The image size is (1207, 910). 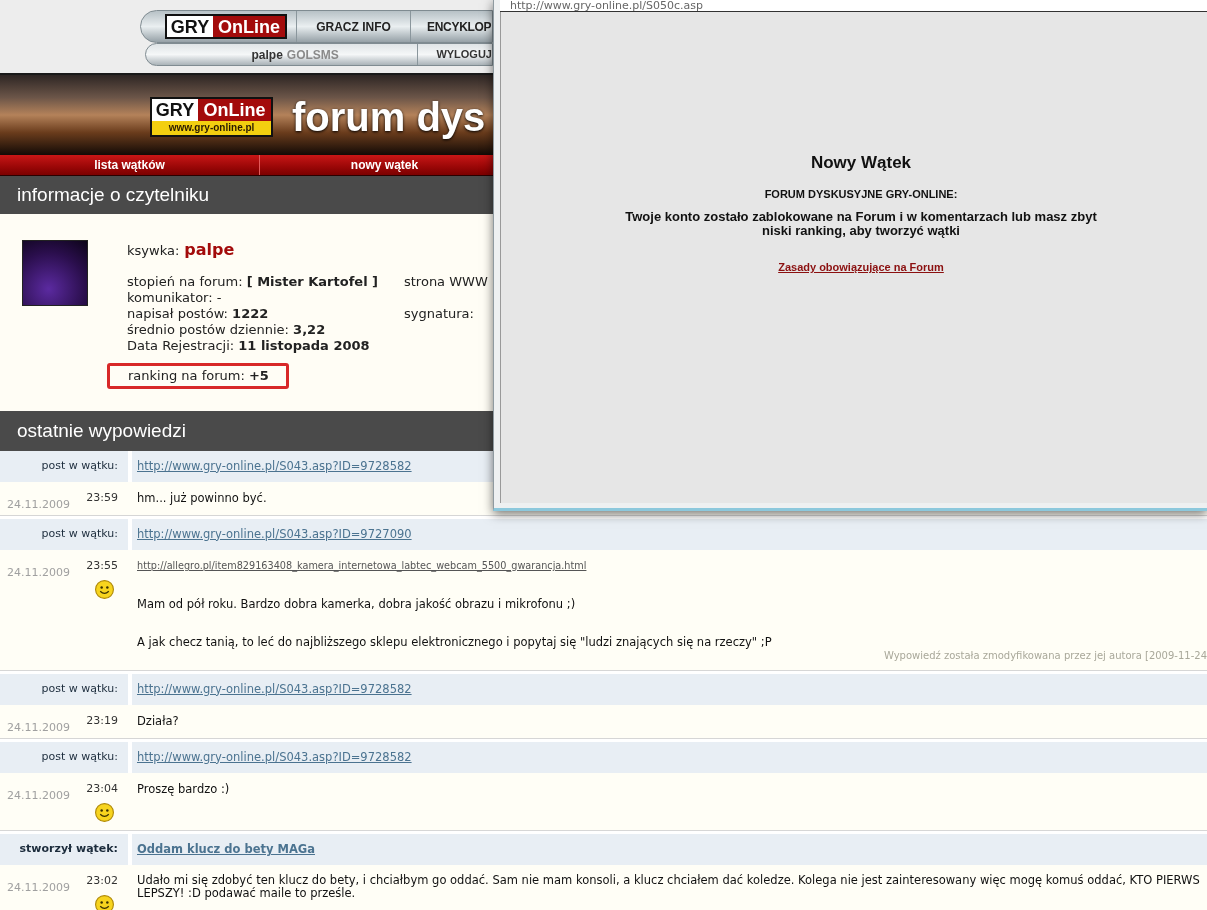 I want to click on field-label: ksywka:, so click(x=153, y=251).